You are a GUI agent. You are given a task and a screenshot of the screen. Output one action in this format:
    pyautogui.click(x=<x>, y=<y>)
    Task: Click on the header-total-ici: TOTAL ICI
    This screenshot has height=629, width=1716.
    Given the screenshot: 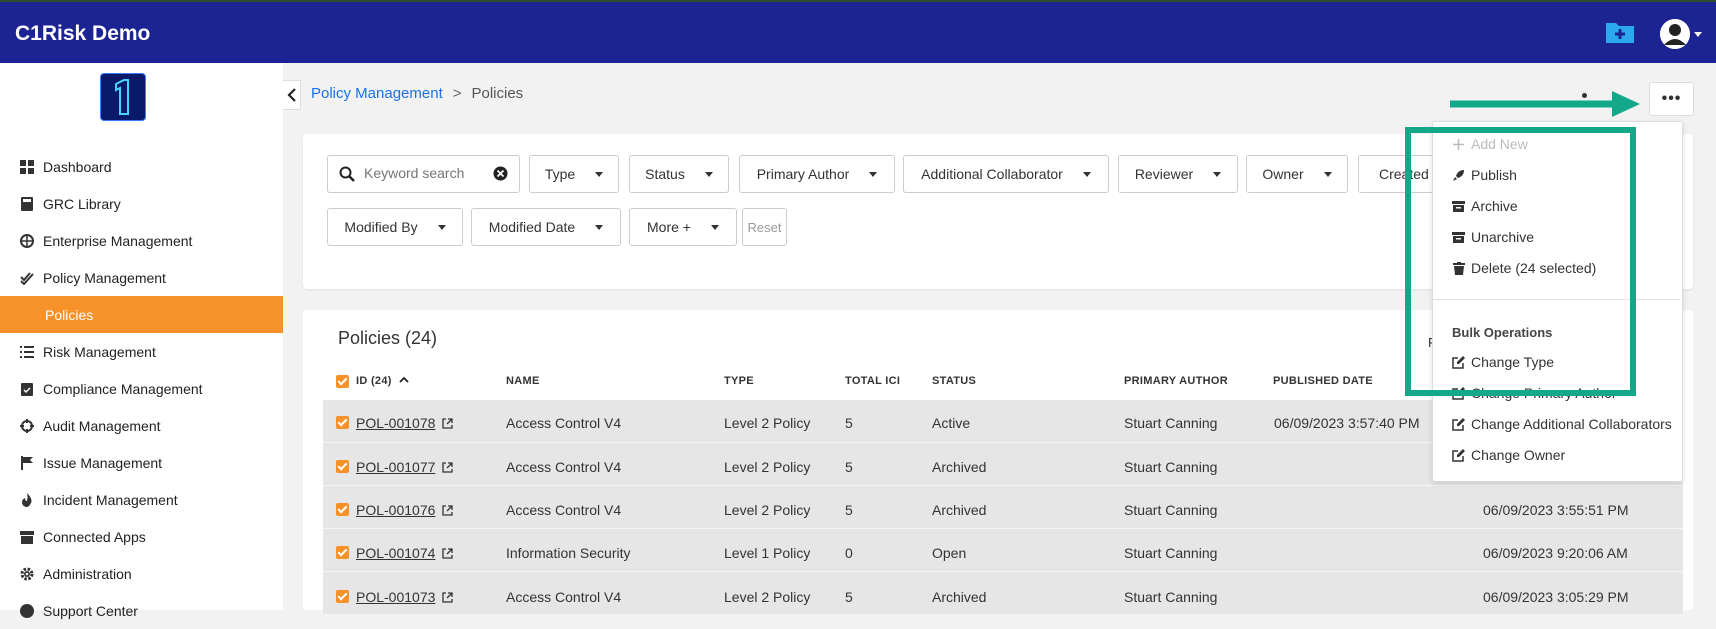 What is the action you would take?
    pyautogui.click(x=872, y=381)
    